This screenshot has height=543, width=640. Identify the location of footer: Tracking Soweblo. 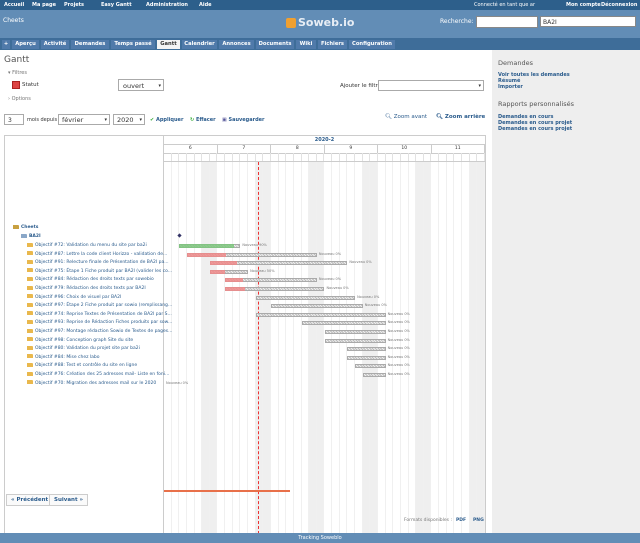
(320, 538).